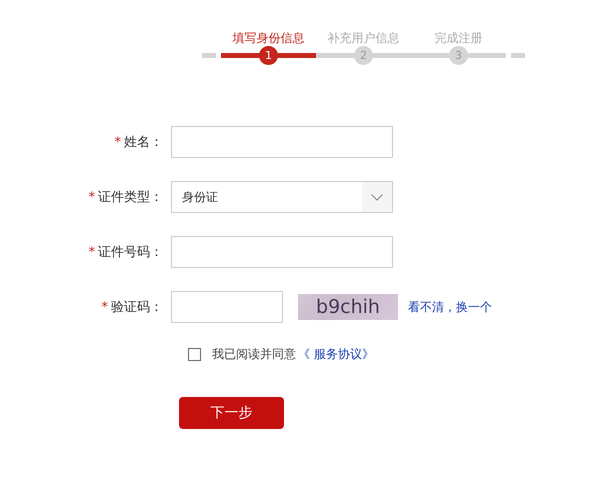  What do you see at coordinates (450, 307) in the screenshot?
I see `refresh-captcha-link: 看不清，换一个` at bounding box center [450, 307].